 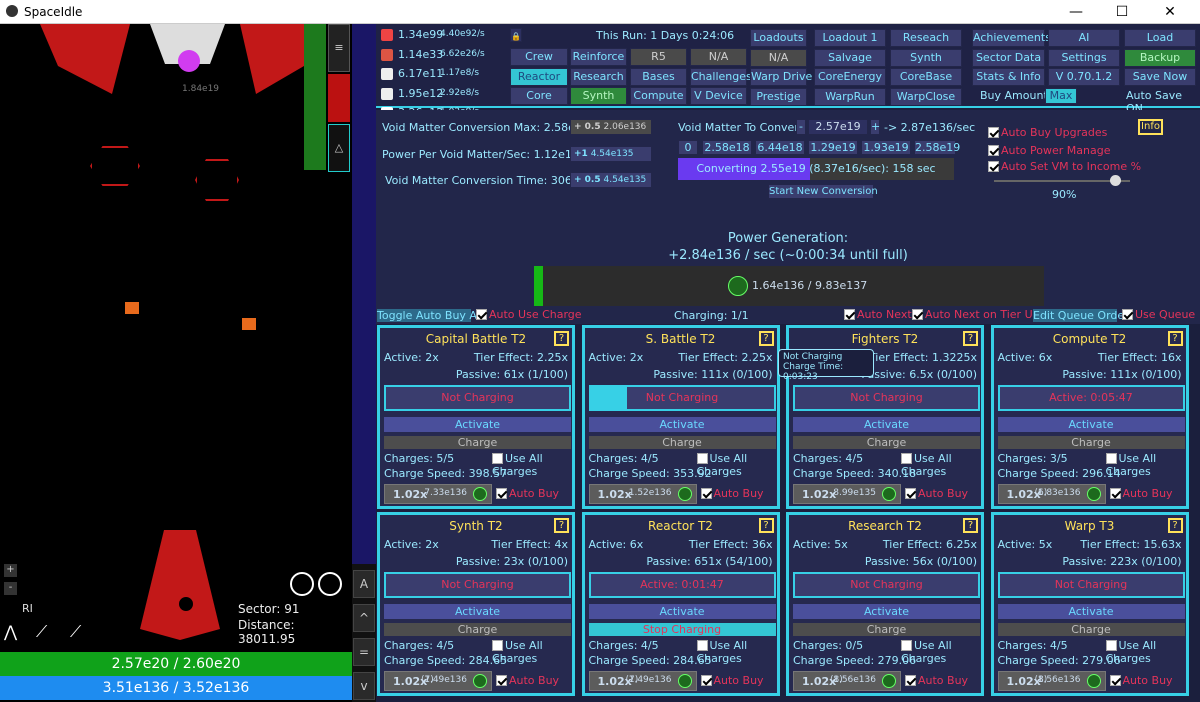 What do you see at coordinates (339, 48) in the screenshot?
I see `database-icon: ≡` at bounding box center [339, 48].